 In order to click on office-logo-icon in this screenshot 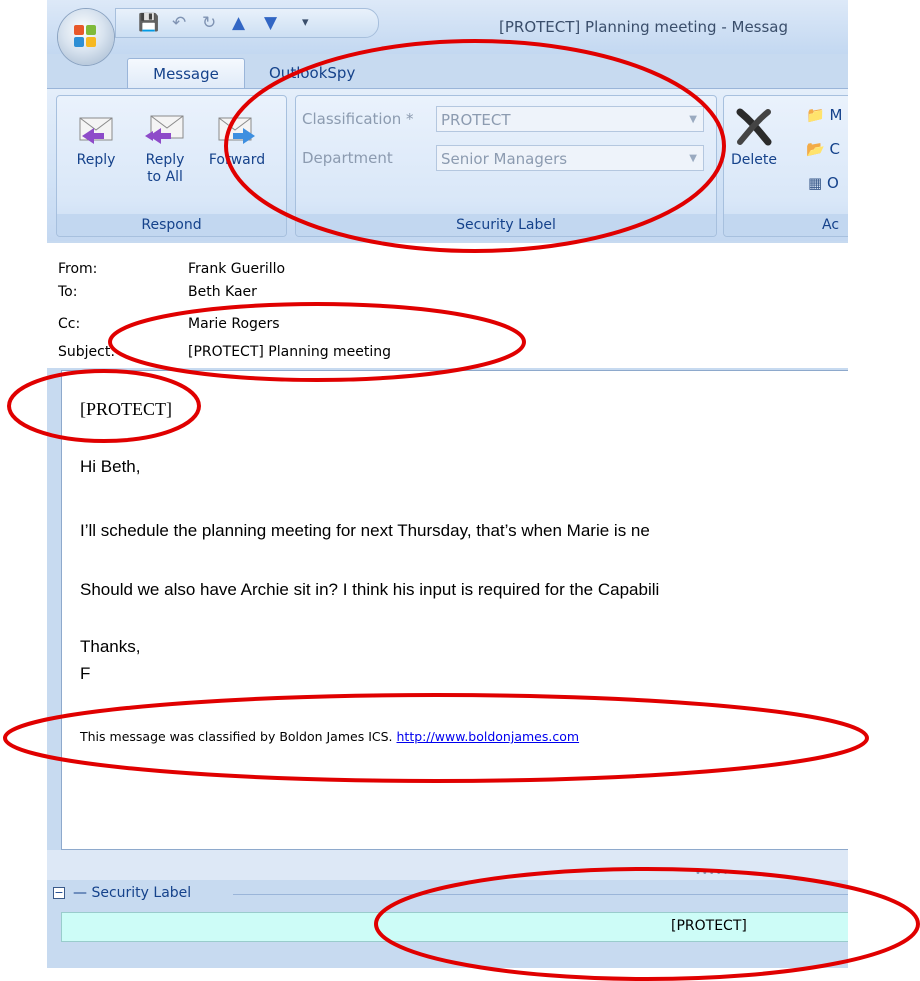, I will do `click(86, 37)`.